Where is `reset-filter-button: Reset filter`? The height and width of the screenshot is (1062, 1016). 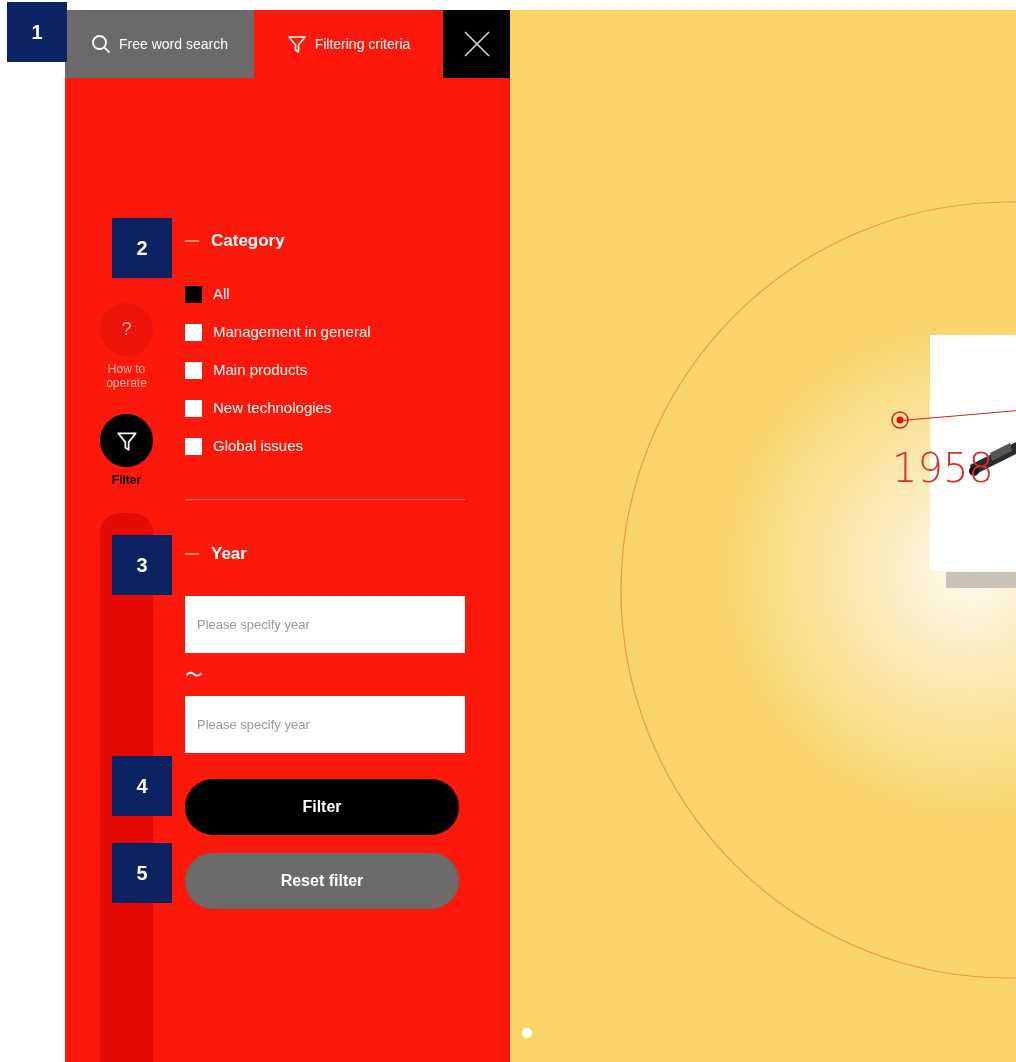
reset-filter-button: Reset filter is located at coordinates (322, 881).